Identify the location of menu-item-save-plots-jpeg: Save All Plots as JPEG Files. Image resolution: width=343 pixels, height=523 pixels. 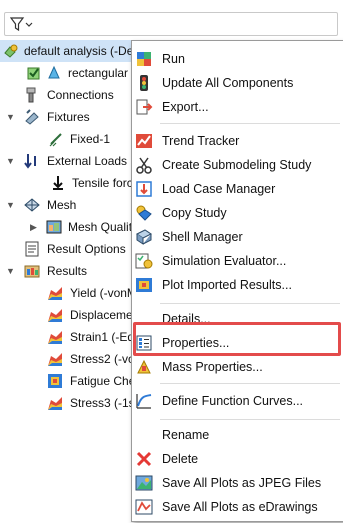
(237, 483).